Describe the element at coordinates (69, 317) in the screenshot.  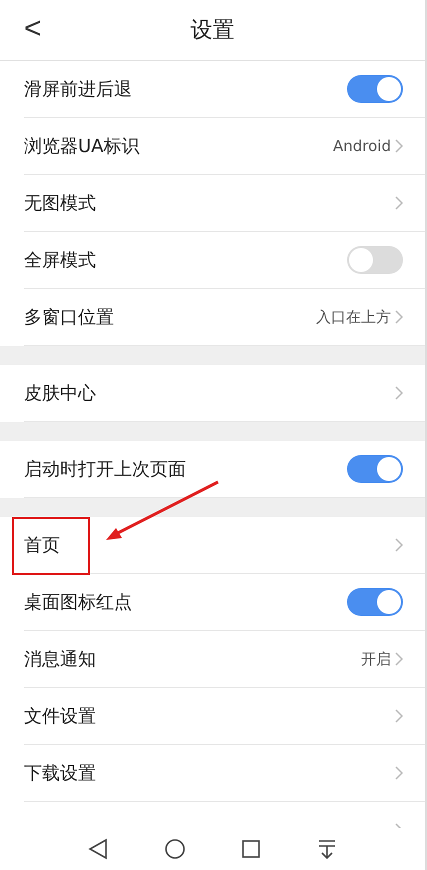
I see `row-label: 多窗口位置` at that location.